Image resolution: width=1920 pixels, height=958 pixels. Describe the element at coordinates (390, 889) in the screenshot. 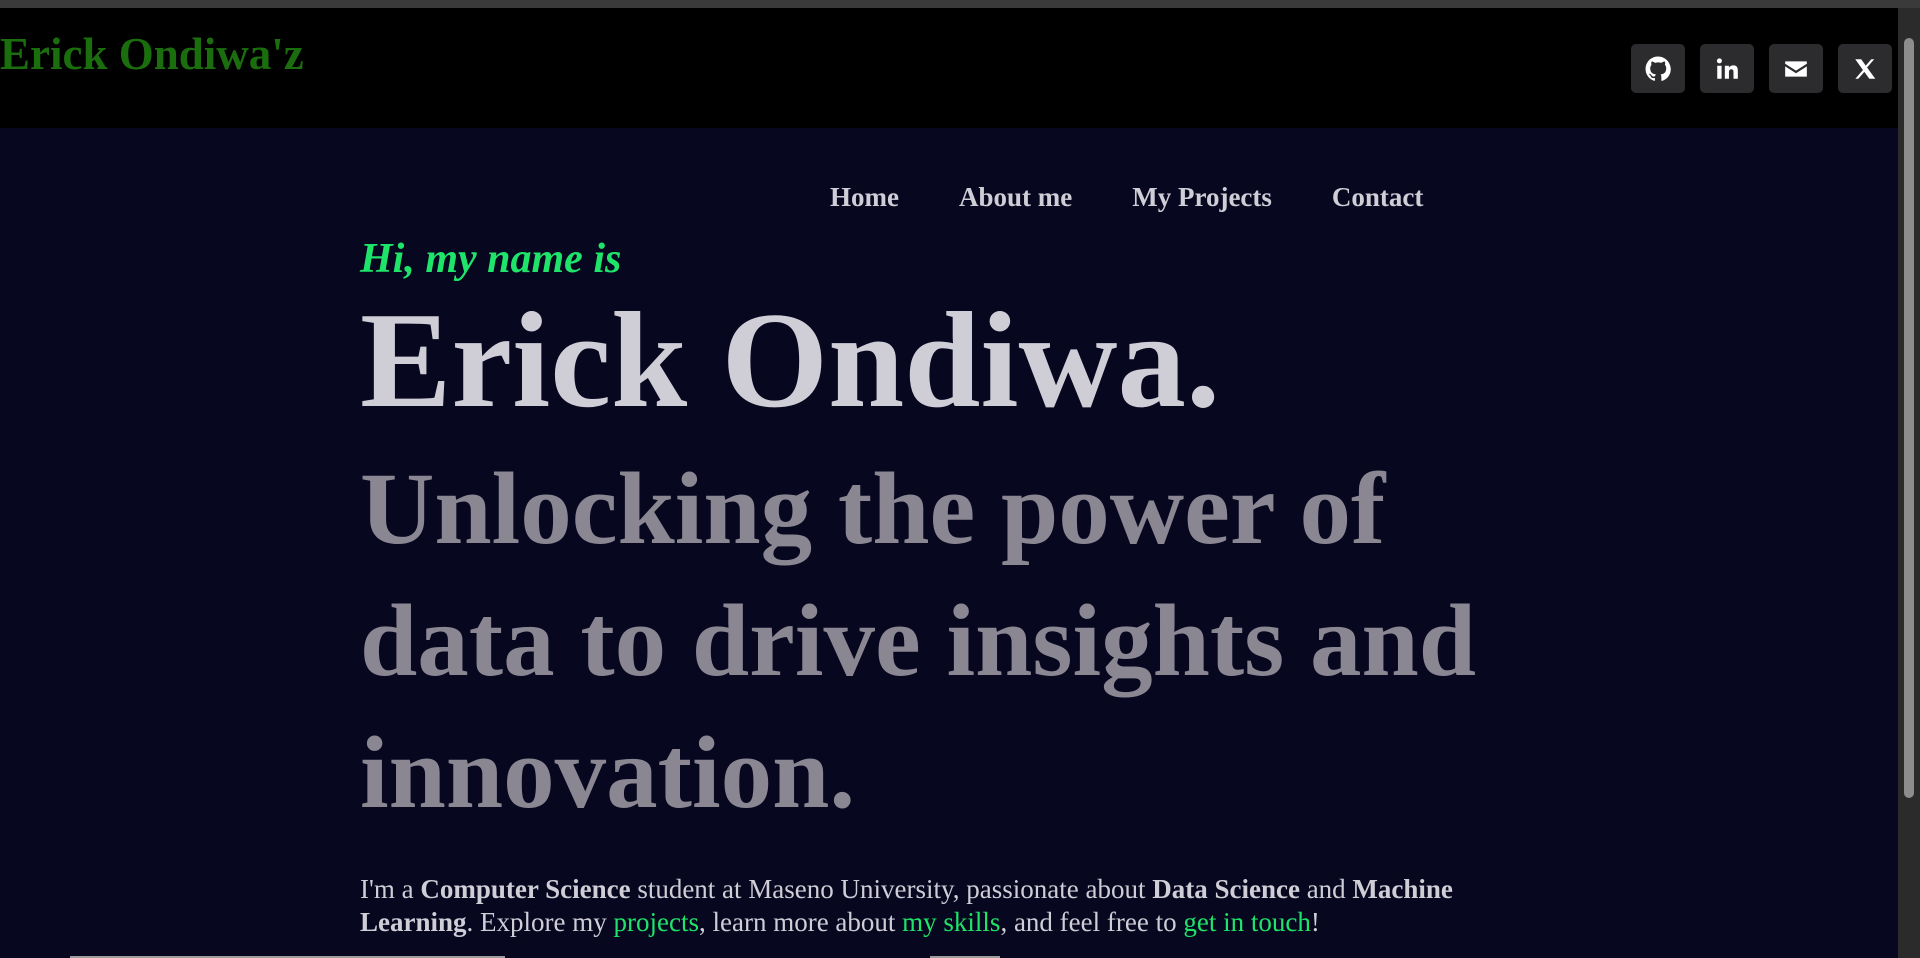

I see `intro-text: I'm a` at that location.